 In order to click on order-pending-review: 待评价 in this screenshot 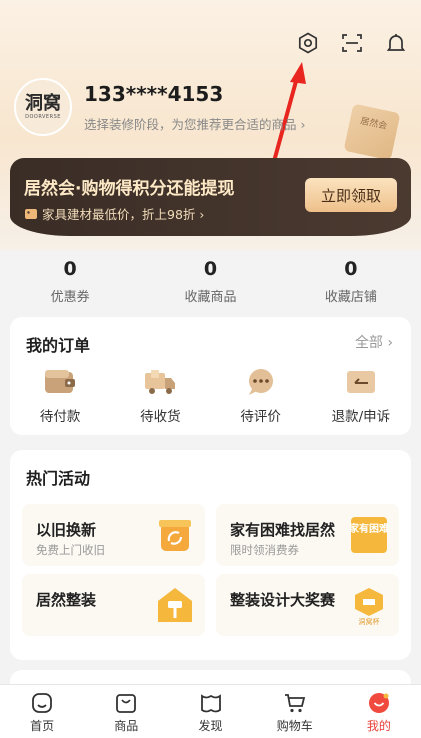, I will do `click(261, 396)`.